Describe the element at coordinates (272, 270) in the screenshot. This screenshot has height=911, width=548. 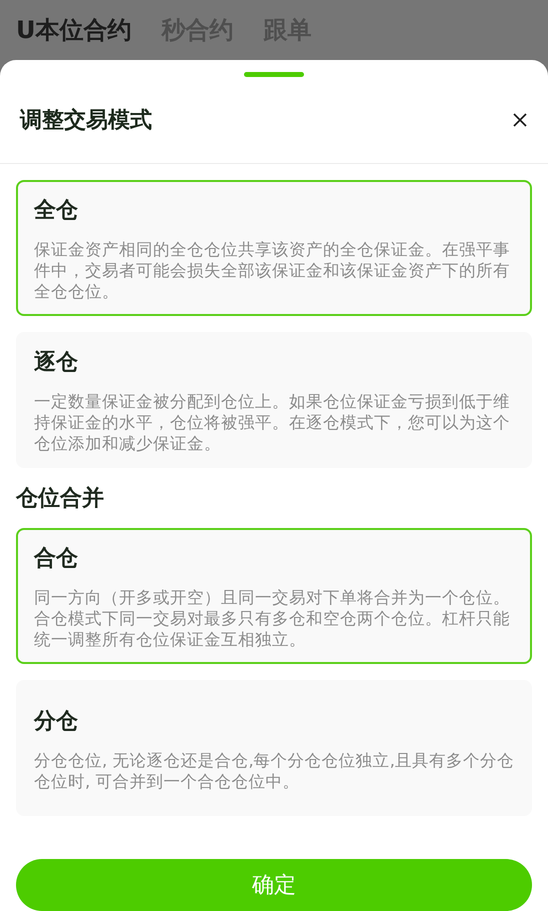
I see `option-description: 保证金资产相同的全仓仓位共享该资产的全仓保证金。在强平事件中，交易者可能会损失全部该保证金和该保证金资产下的所有全仓仓位。` at that location.